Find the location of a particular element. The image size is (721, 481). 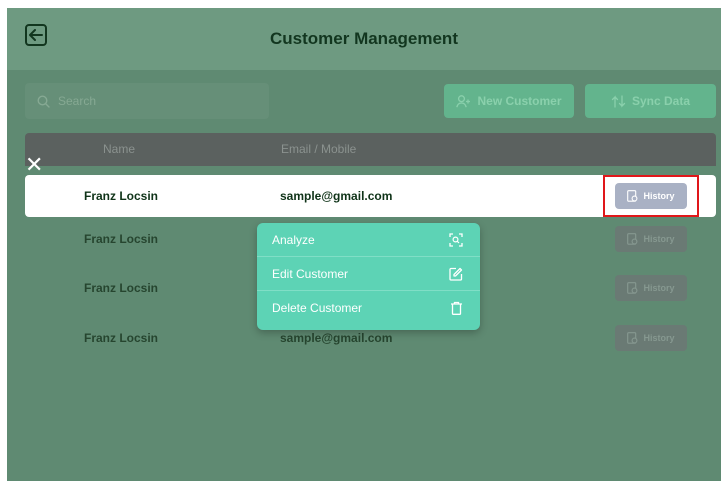

column-header-email: Email / Mobile is located at coordinates (319, 149).